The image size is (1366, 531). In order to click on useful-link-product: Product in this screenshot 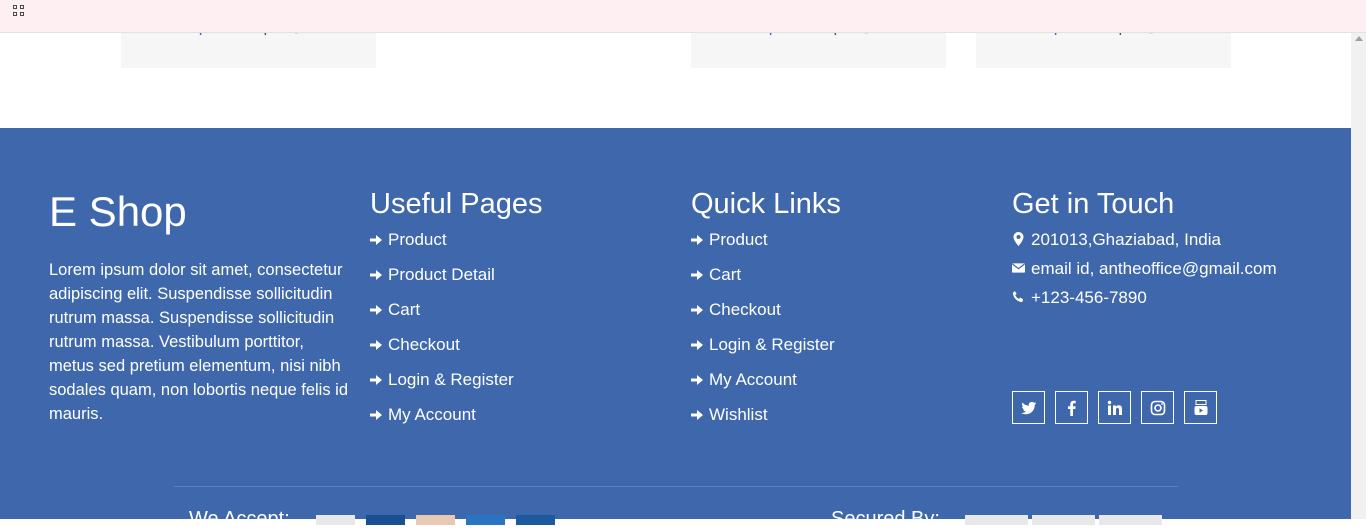, I will do `click(456, 245)`.